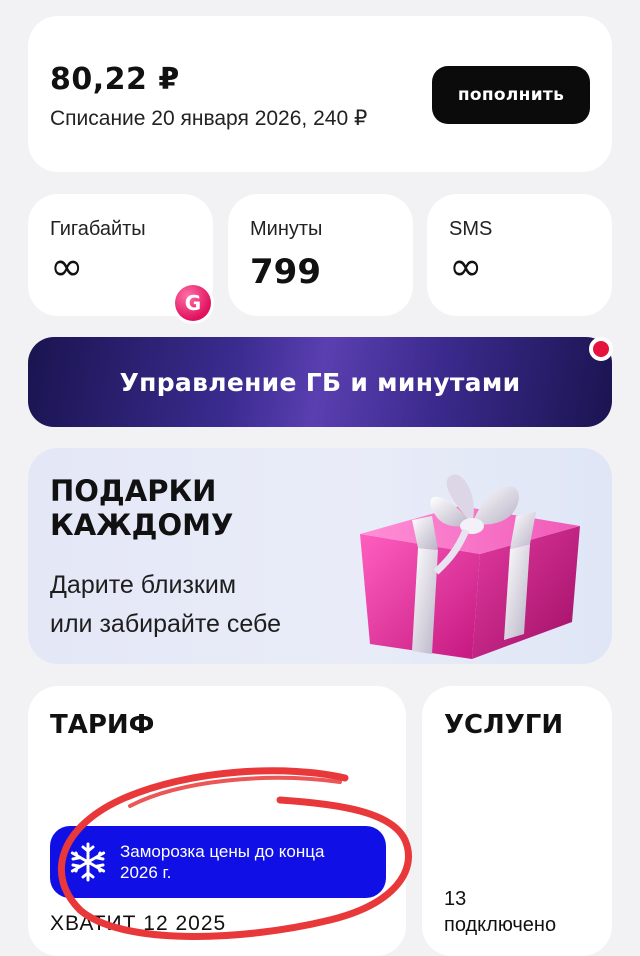  Describe the element at coordinates (511, 95) in the screenshot. I see `topup-button: пополнить` at that location.